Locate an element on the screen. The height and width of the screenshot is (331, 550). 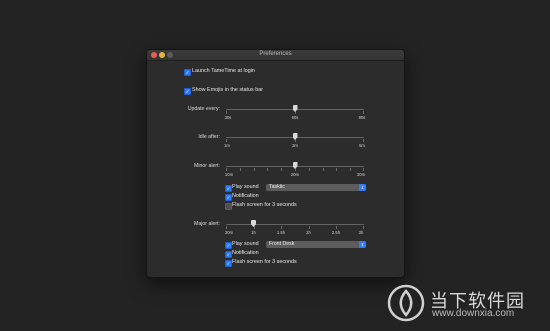
major-alert-tick-label: 3h is located at coordinates (361, 232).